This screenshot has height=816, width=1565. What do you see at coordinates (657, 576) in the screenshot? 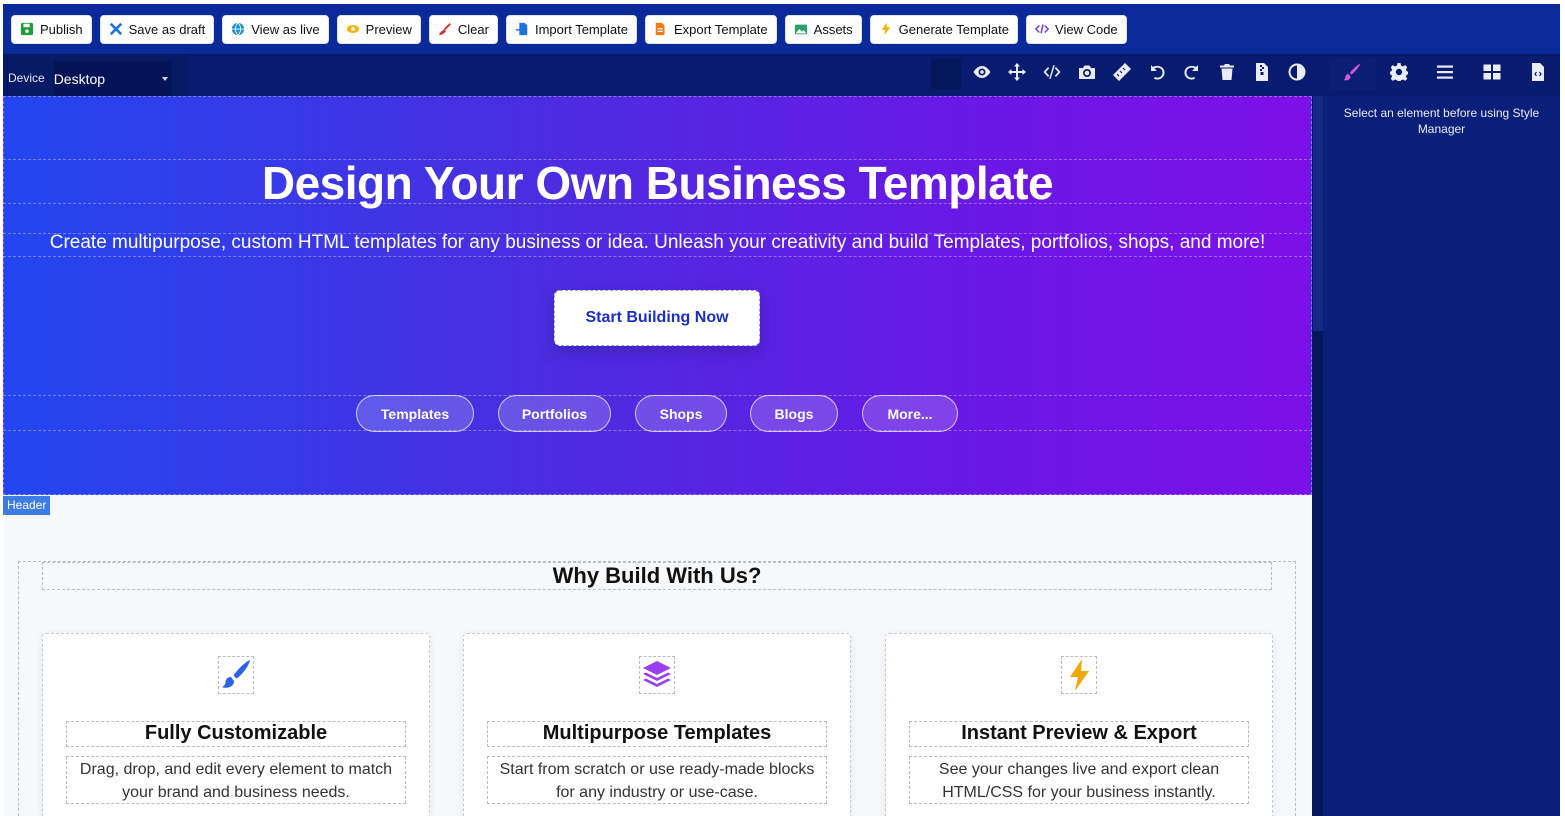
I see `why-title: Why Build With Us?` at bounding box center [657, 576].